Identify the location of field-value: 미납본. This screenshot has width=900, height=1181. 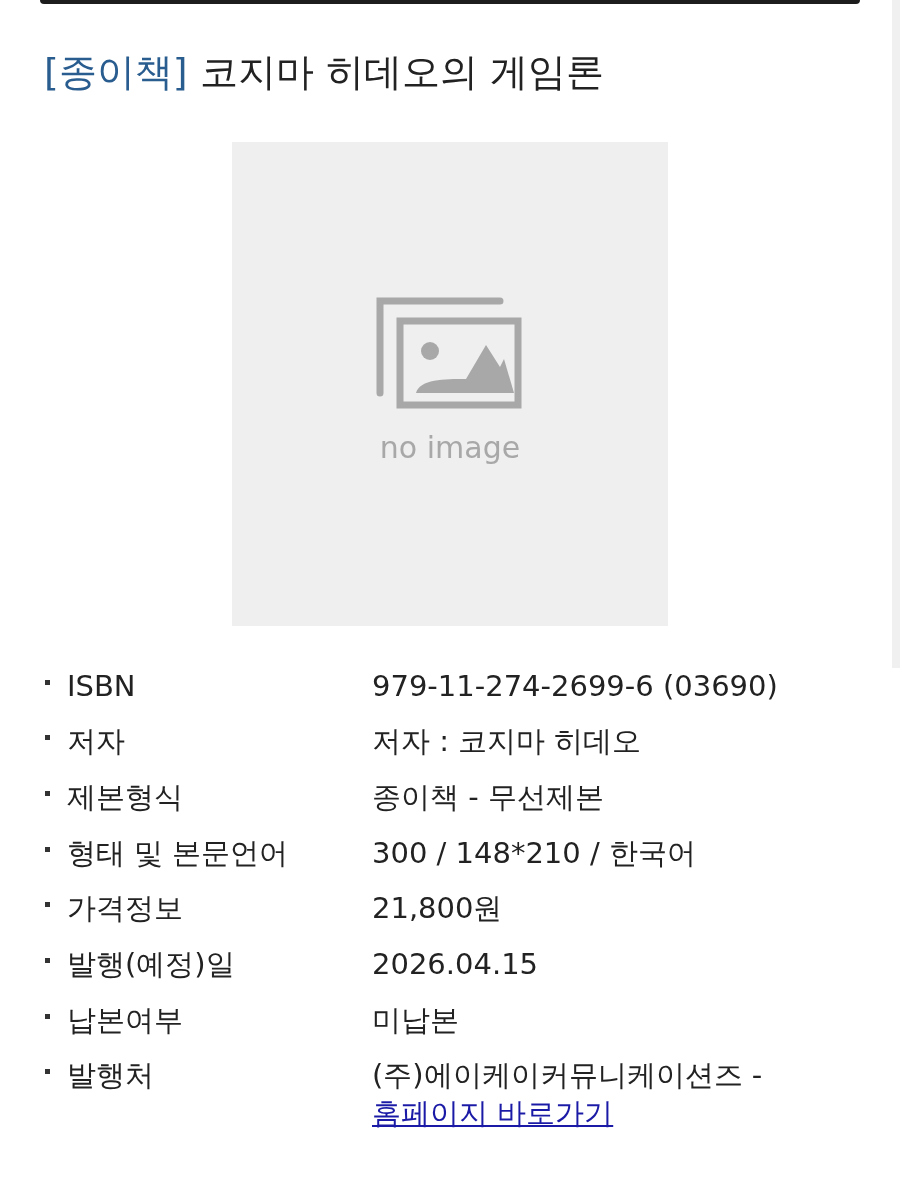
(416, 1020).